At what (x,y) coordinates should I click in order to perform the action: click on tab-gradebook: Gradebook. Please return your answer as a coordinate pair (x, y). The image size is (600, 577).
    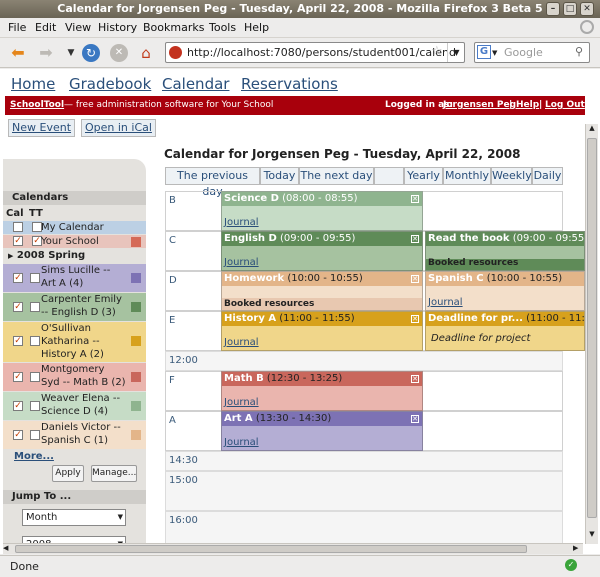
    Looking at the image, I should click on (110, 84).